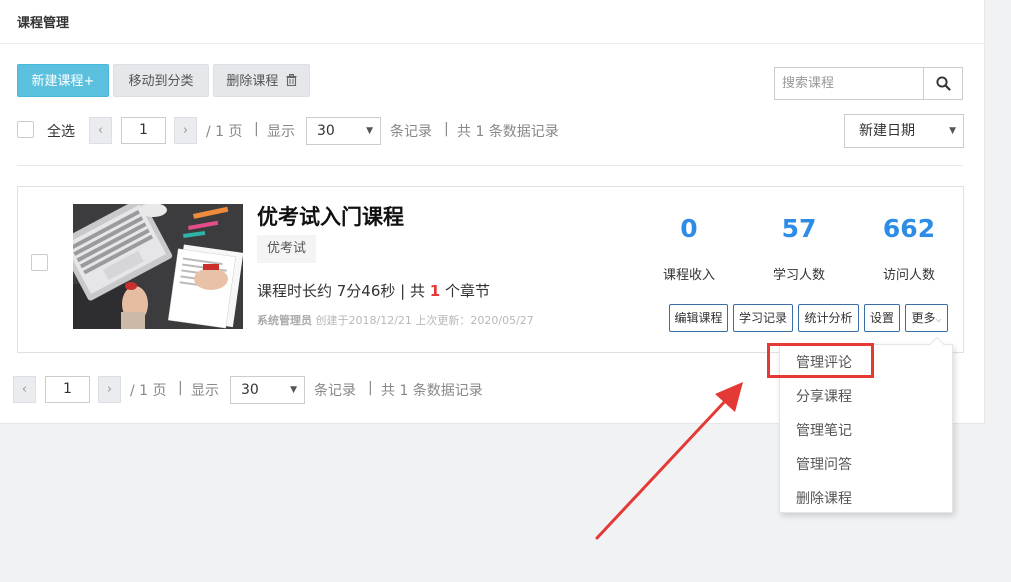 The height and width of the screenshot is (582, 1011). Describe the element at coordinates (330, 216) in the screenshot. I see `course-title: 优考试入门课程` at that location.